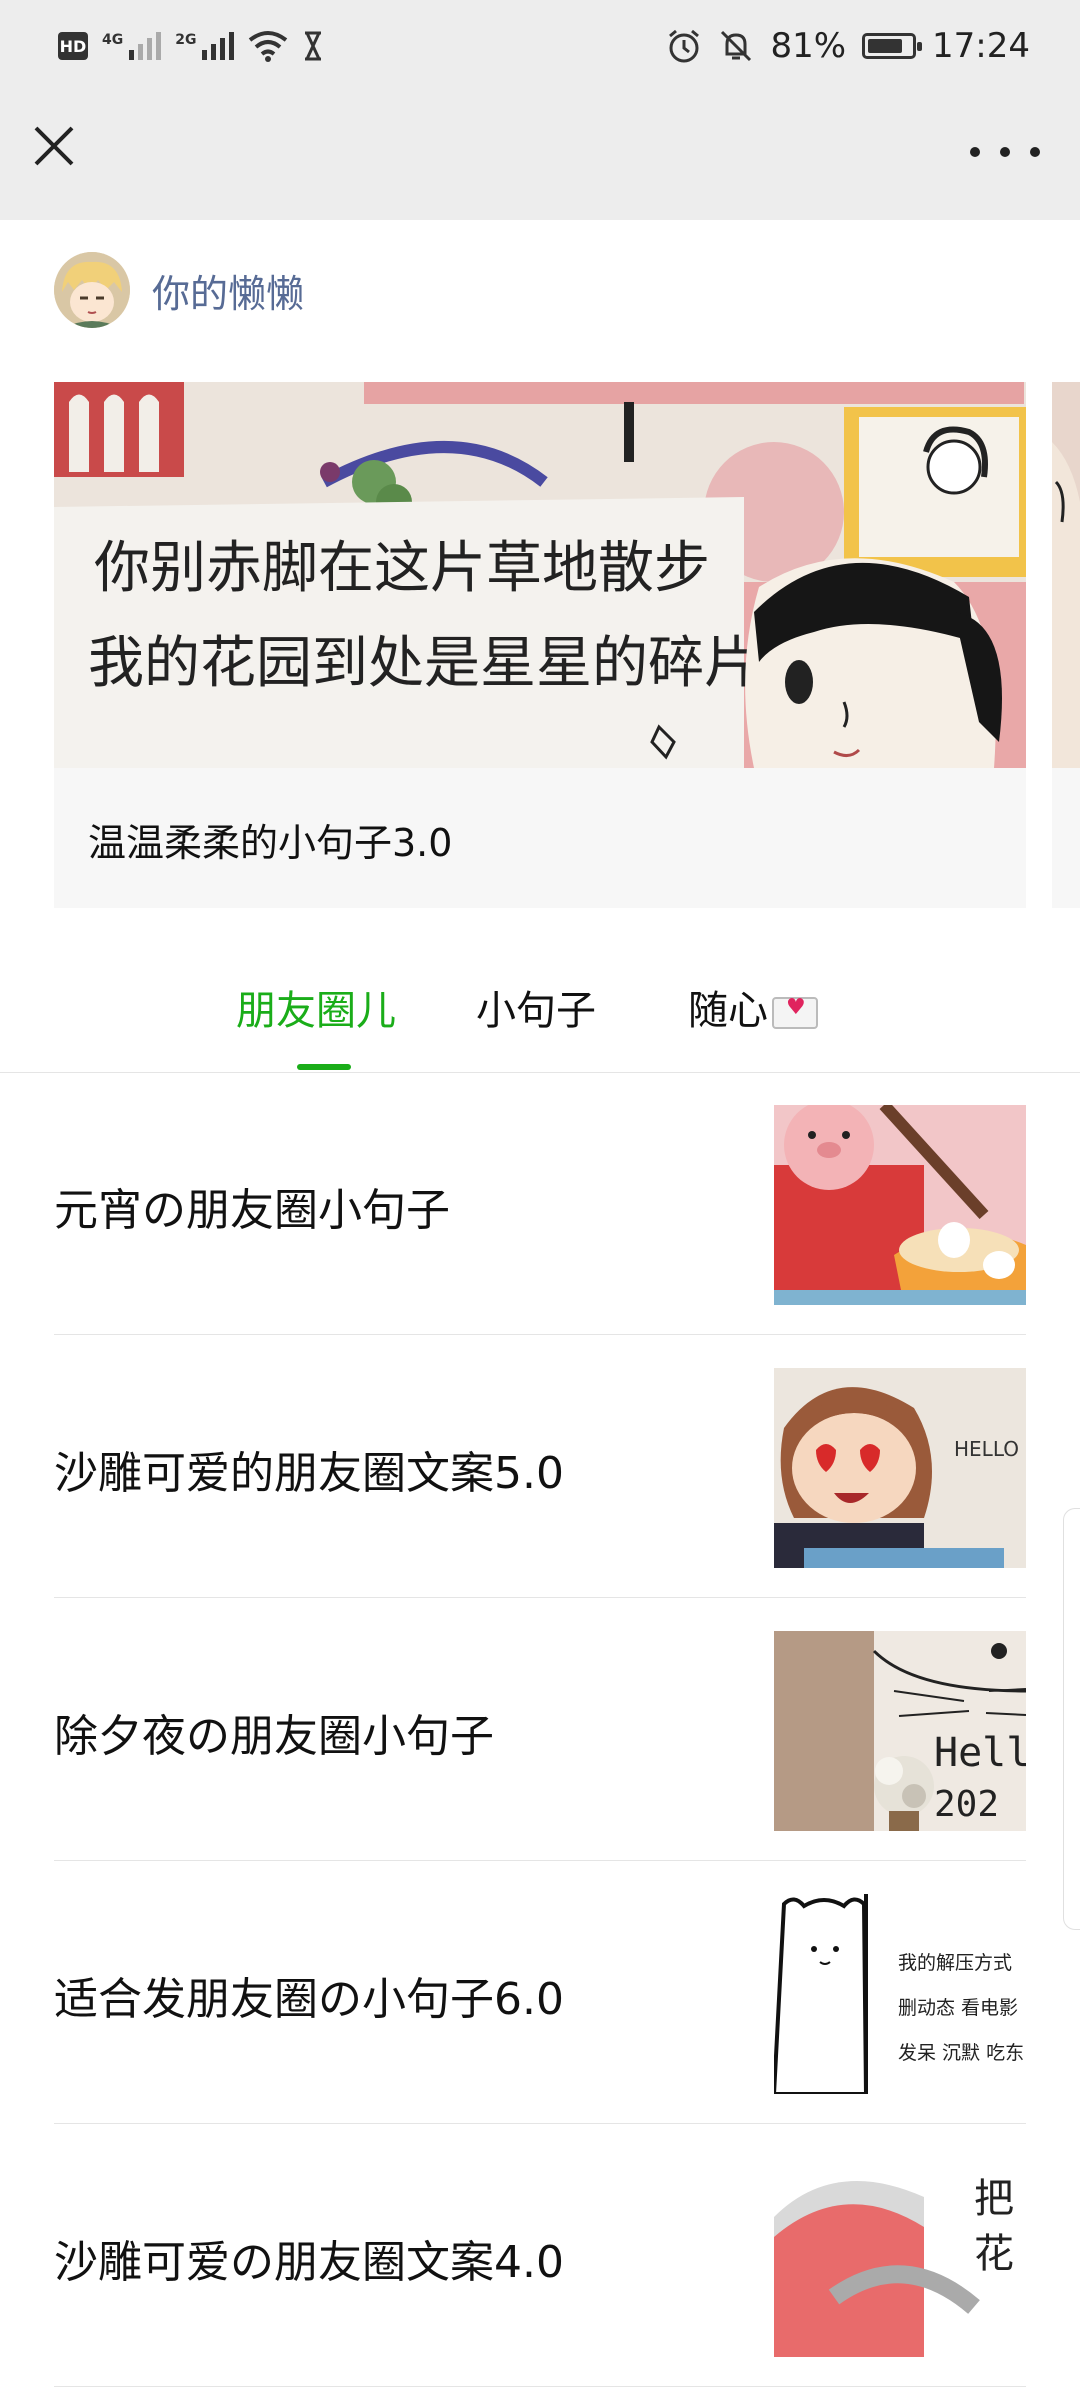 The height and width of the screenshot is (2387, 1080). I want to click on thumbnail-text: 把, so click(994, 2199).